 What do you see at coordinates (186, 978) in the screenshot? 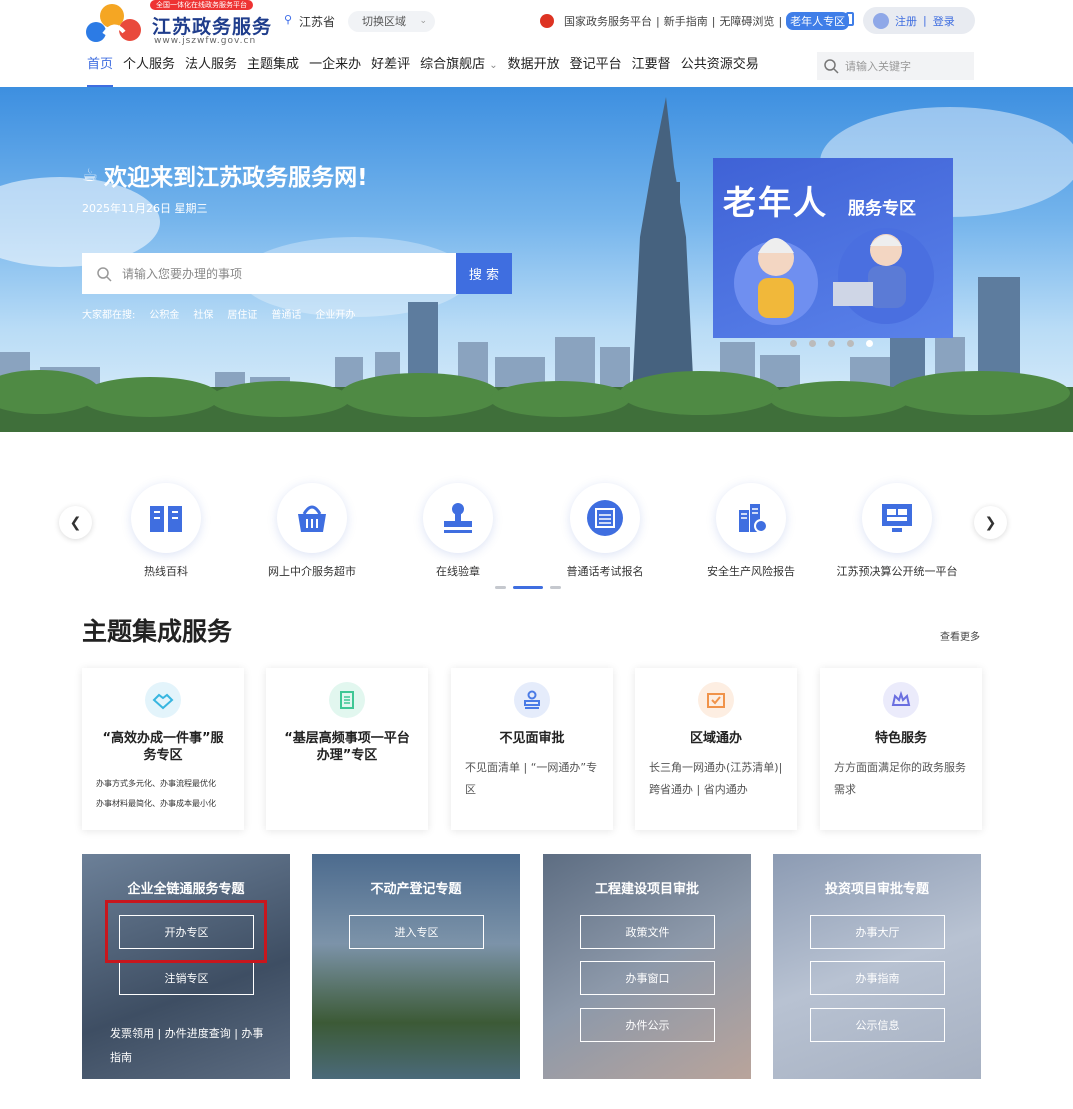
I see `cancel-business-button: 注销专区` at bounding box center [186, 978].